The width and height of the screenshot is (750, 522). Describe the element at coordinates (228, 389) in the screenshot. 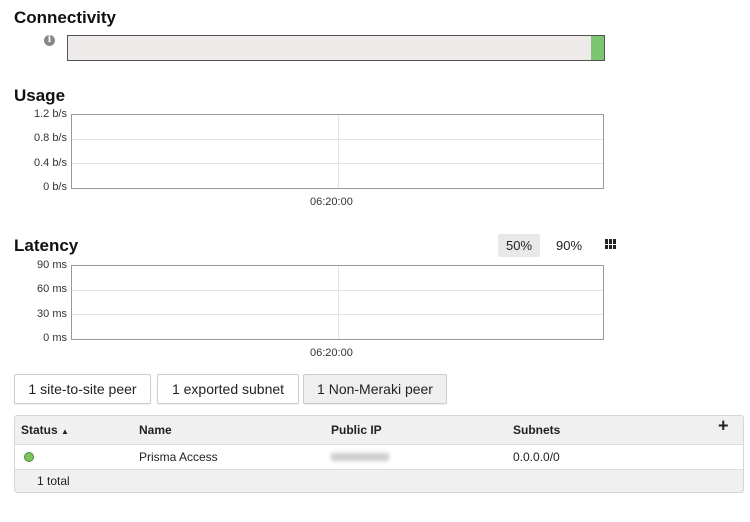

I see `tab-exported-subnet: 1 exported subnet` at that location.